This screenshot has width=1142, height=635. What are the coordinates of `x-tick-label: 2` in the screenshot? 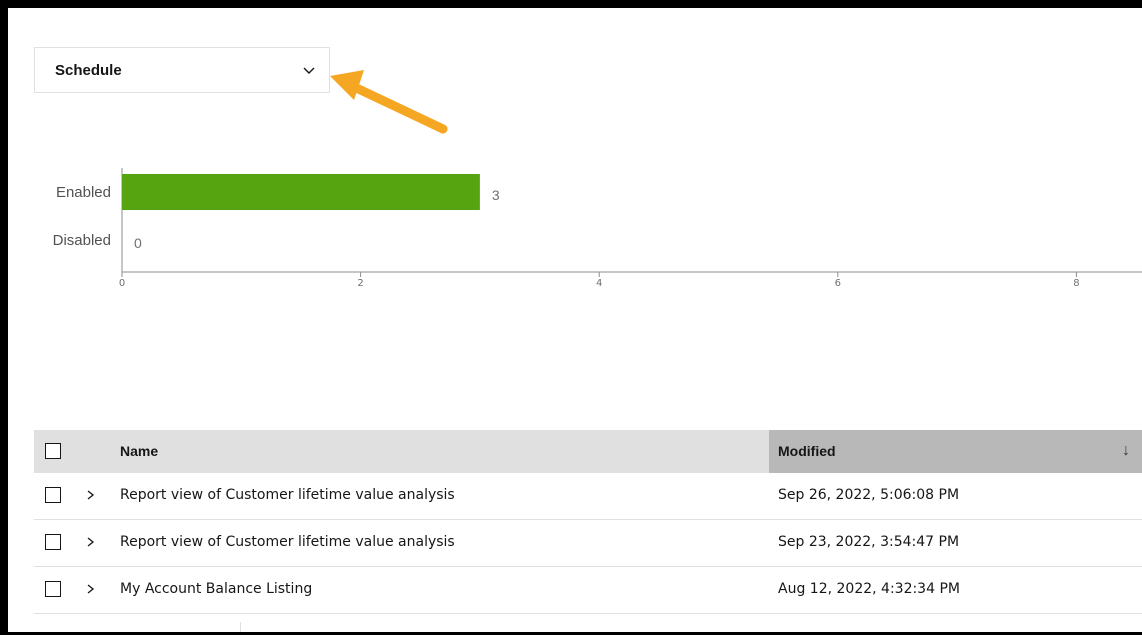 It's located at (360, 283).